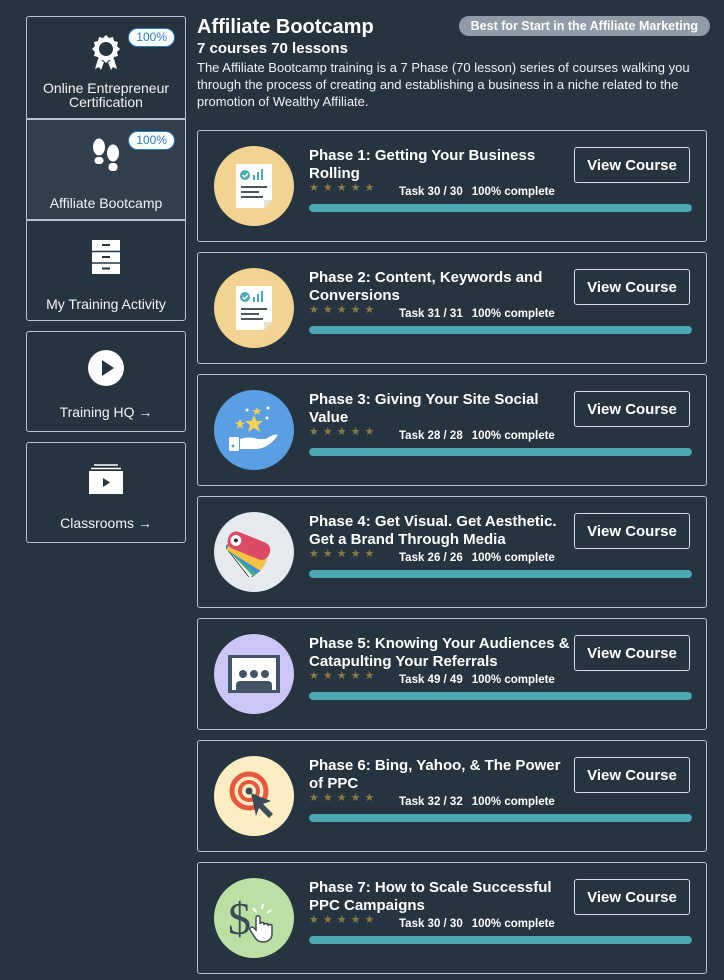 The height and width of the screenshot is (980, 724). I want to click on file-cabinet-icon, so click(106, 257).